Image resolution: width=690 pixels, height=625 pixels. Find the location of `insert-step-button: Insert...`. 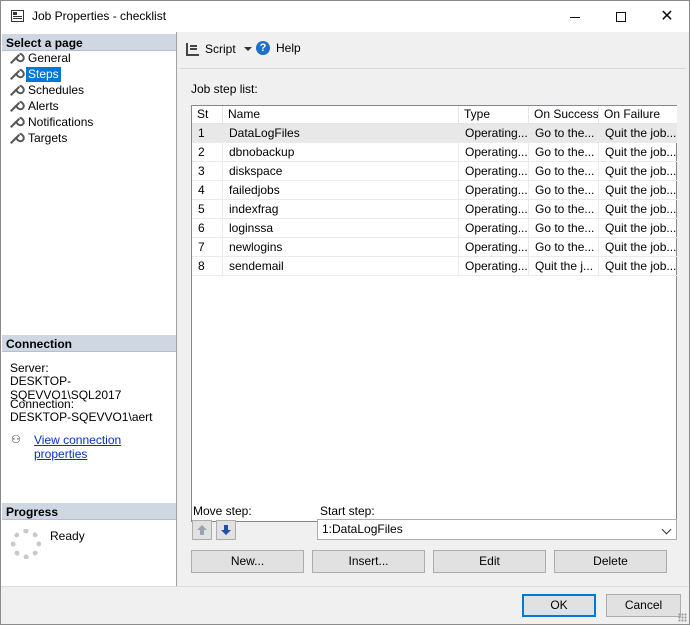

insert-step-button: Insert... is located at coordinates (368, 561).